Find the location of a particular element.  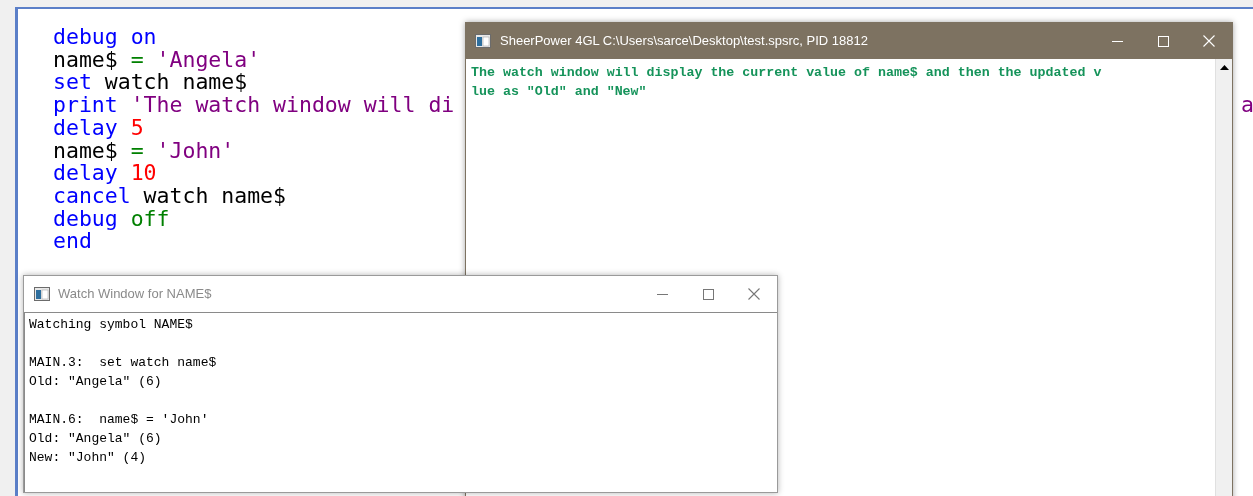

code-line: set watch name$ is located at coordinates (150, 83).